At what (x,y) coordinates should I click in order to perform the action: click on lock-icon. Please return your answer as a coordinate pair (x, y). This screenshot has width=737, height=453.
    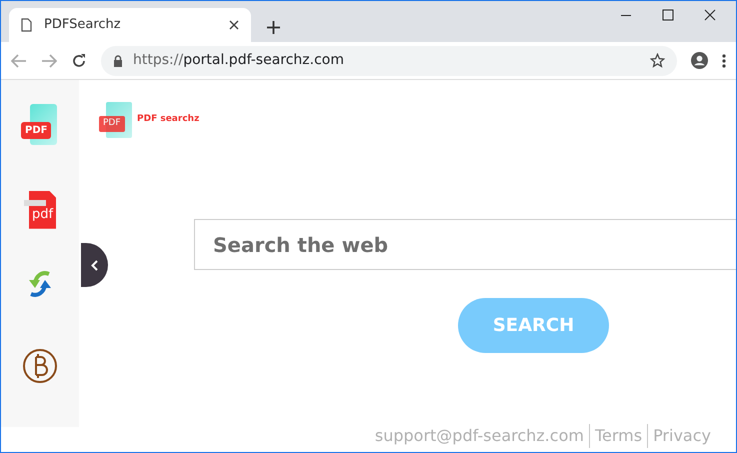
    Looking at the image, I should click on (118, 60).